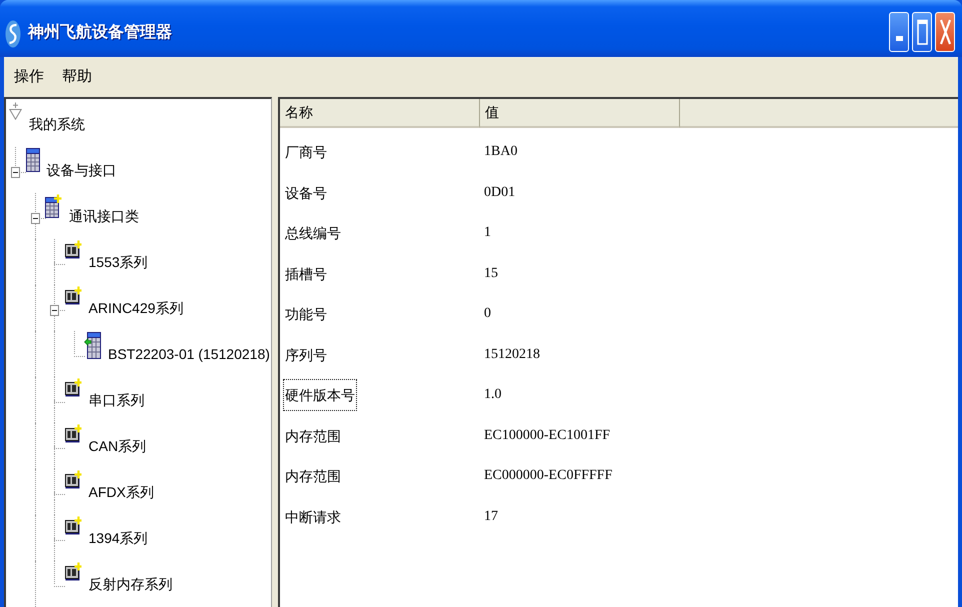 This screenshot has height=607, width=962. What do you see at coordinates (57, 124) in the screenshot?
I see `tree-item: 我的系统` at bounding box center [57, 124].